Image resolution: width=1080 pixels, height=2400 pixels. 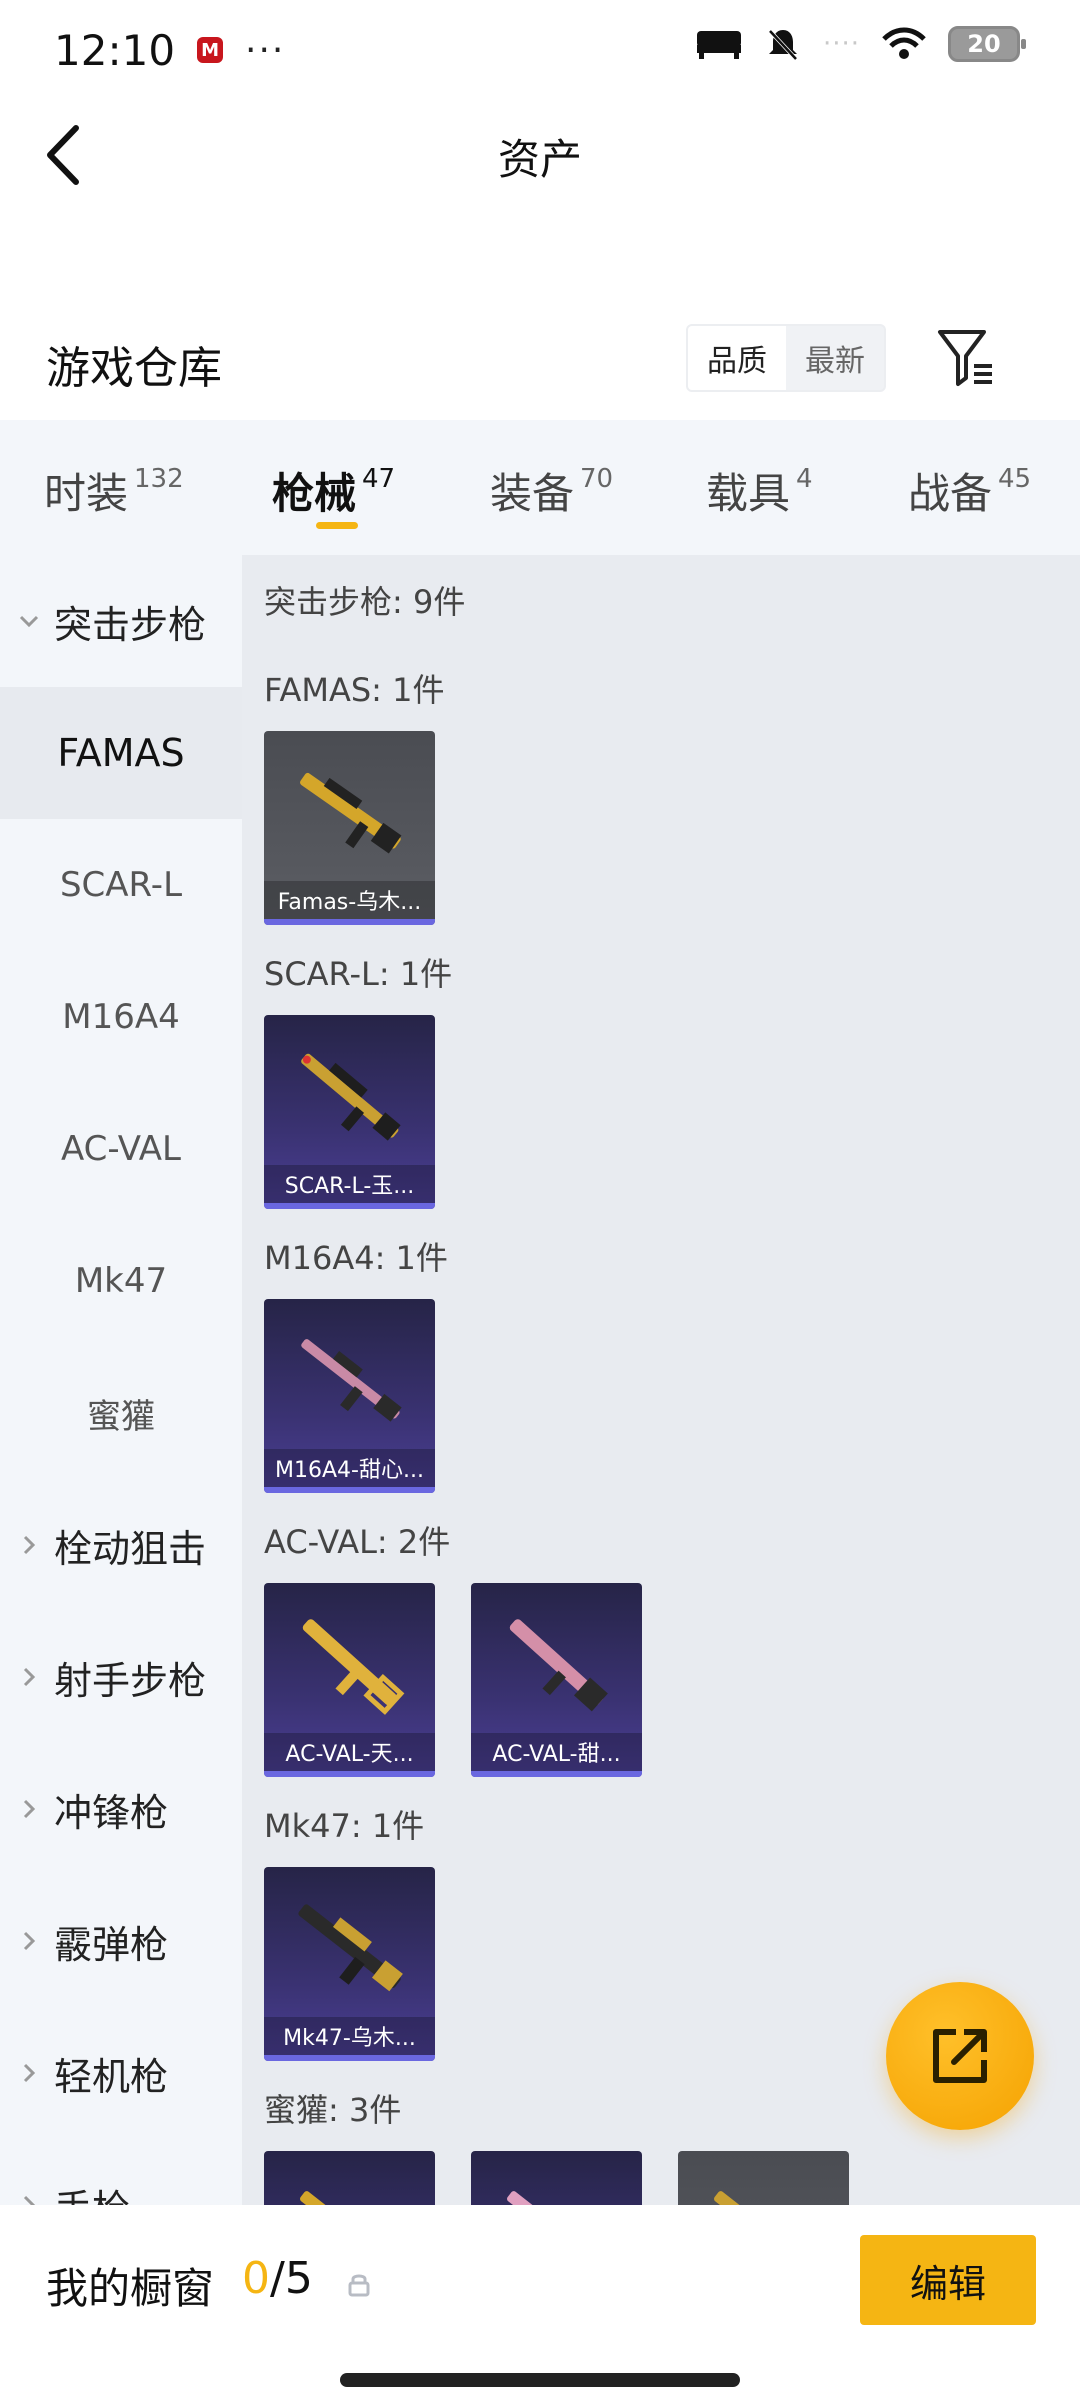 I want to click on sidebar-group-label: 冲锋枪, so click(x=111, y=1812).